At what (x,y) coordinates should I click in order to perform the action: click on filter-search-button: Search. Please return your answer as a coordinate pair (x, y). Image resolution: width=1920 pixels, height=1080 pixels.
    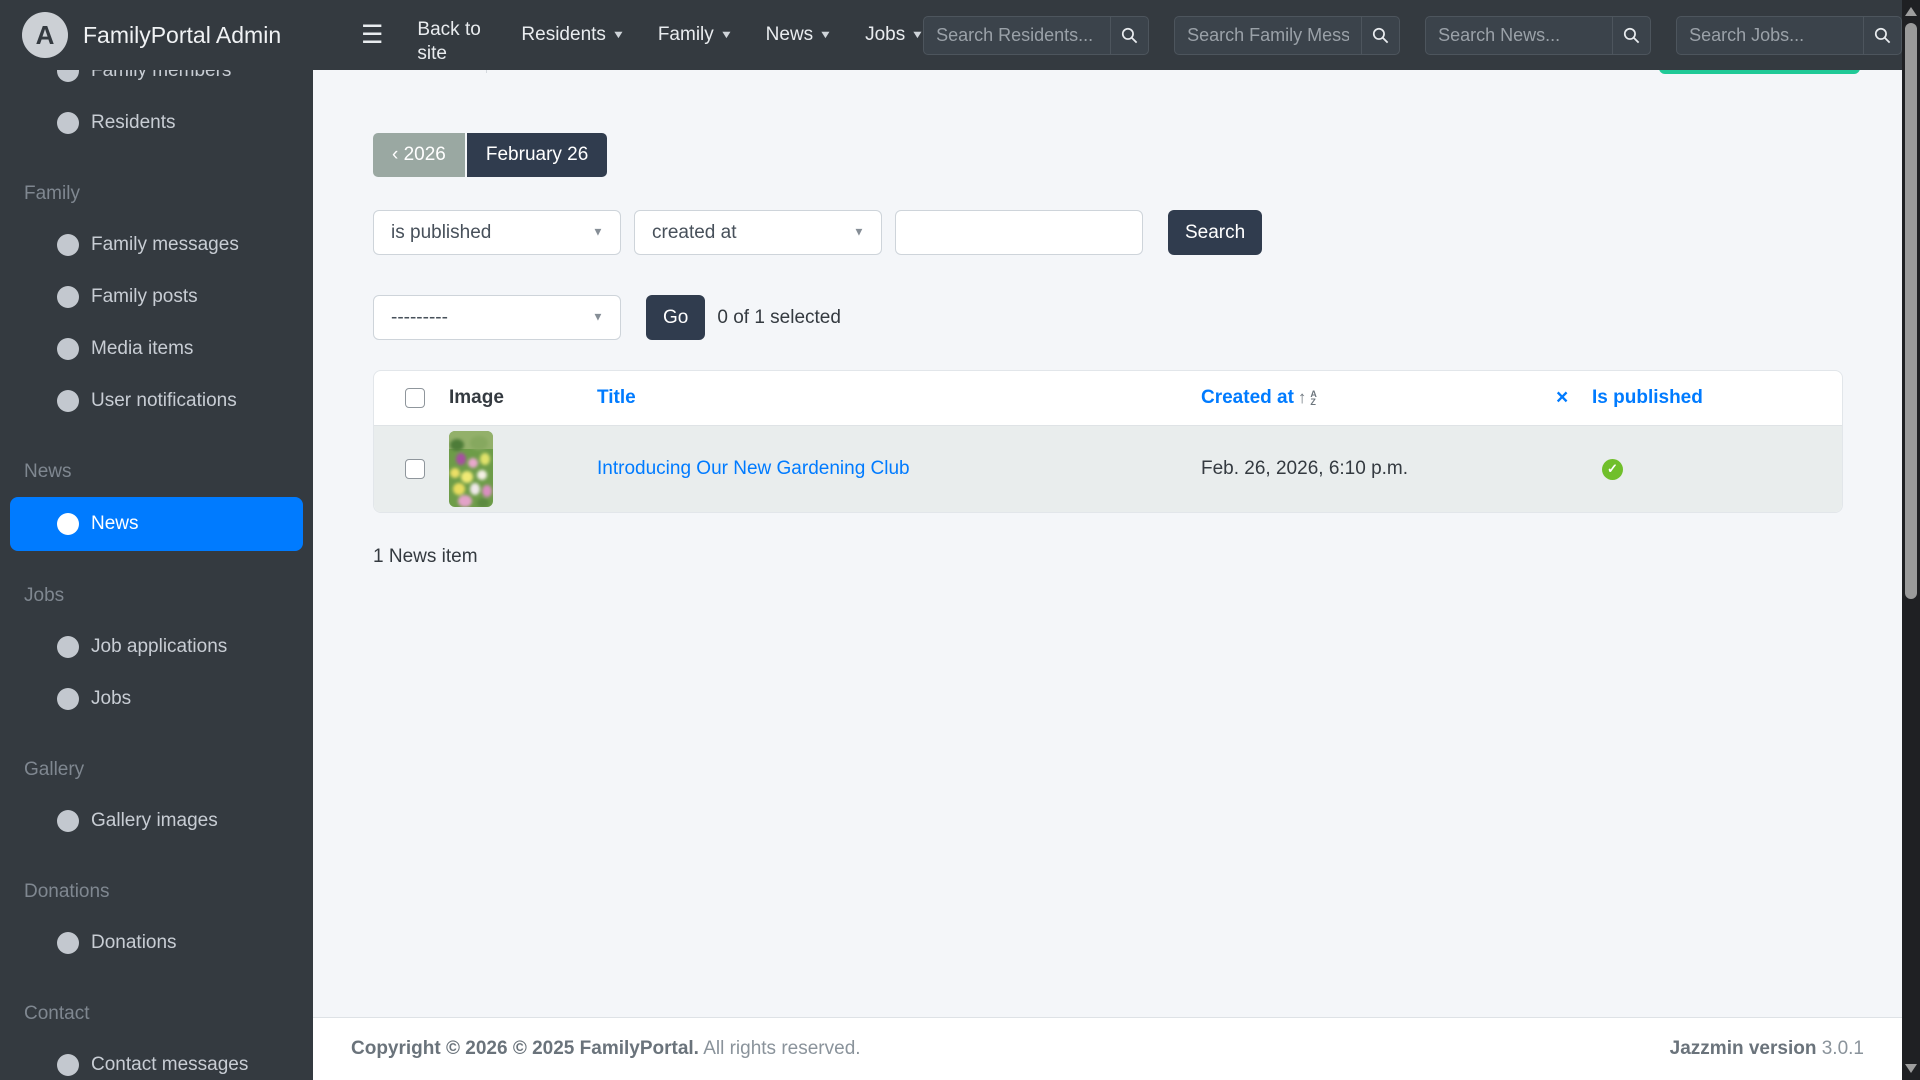
    Looking at the image, I should click on (1215, 232).